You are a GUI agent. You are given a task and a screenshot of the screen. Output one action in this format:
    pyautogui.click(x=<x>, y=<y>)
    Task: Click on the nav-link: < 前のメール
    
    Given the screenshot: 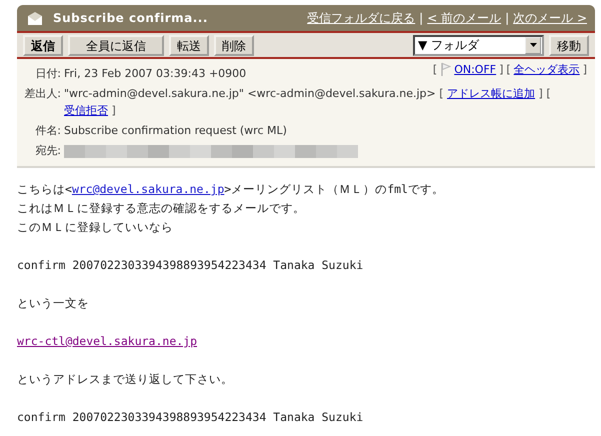 What is the action you would take?
    pyautogui.click(x=464, y=18)
    